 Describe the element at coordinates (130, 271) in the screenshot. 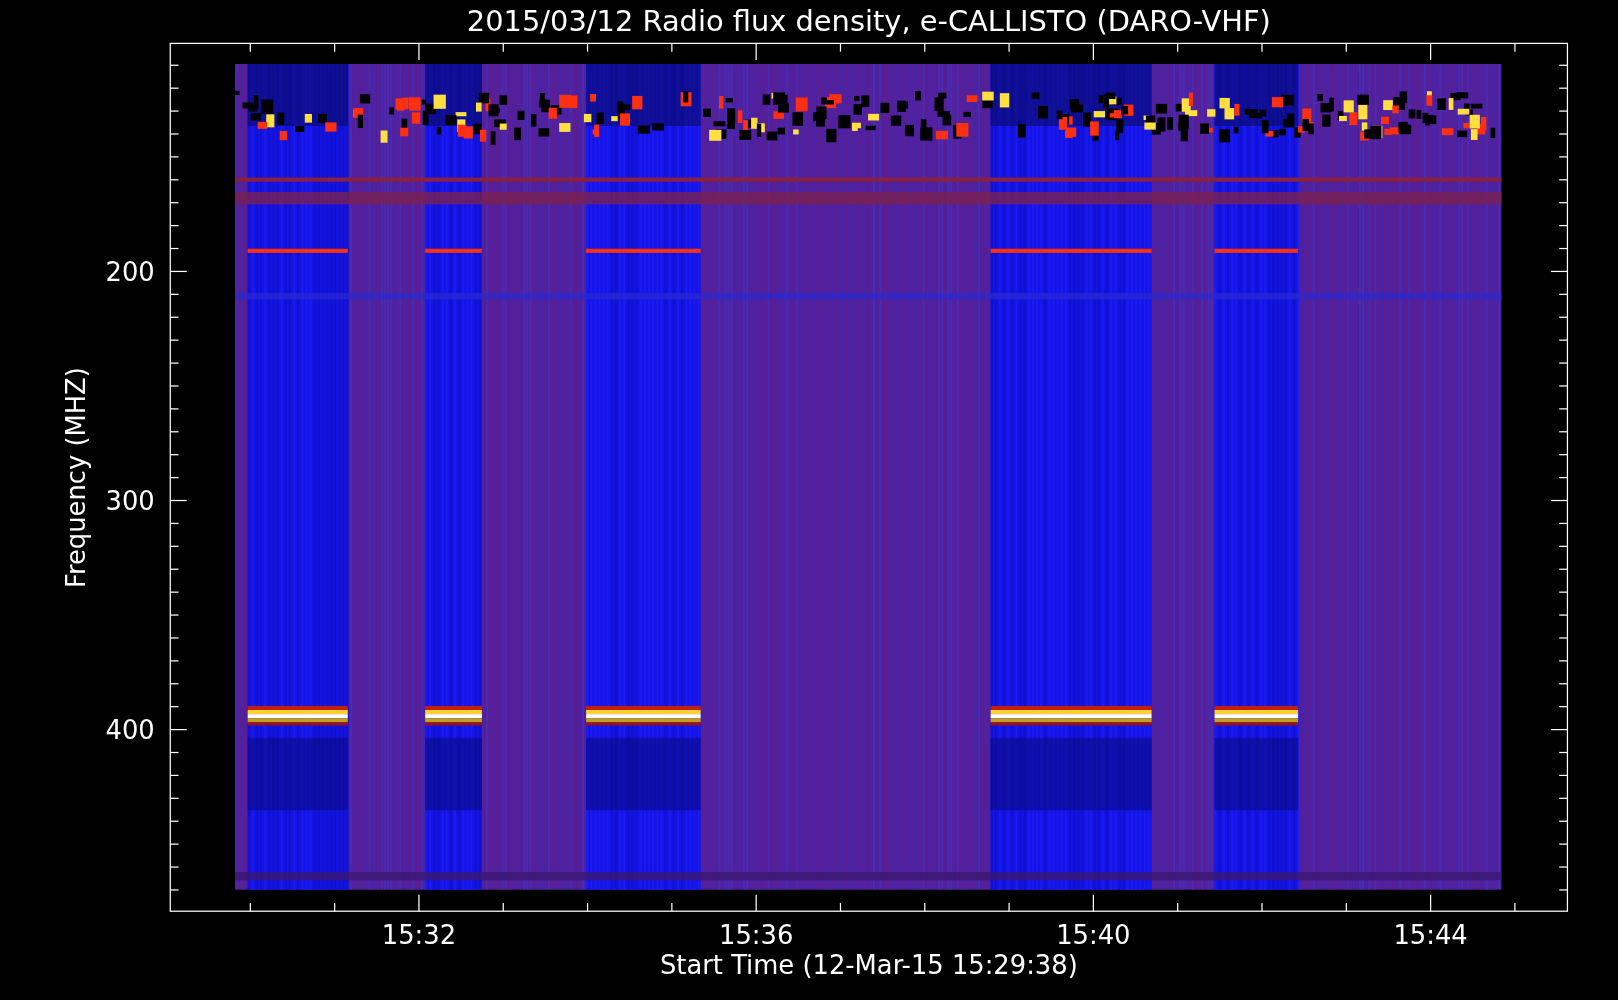

I see `y-tick-label: 200` at that location.